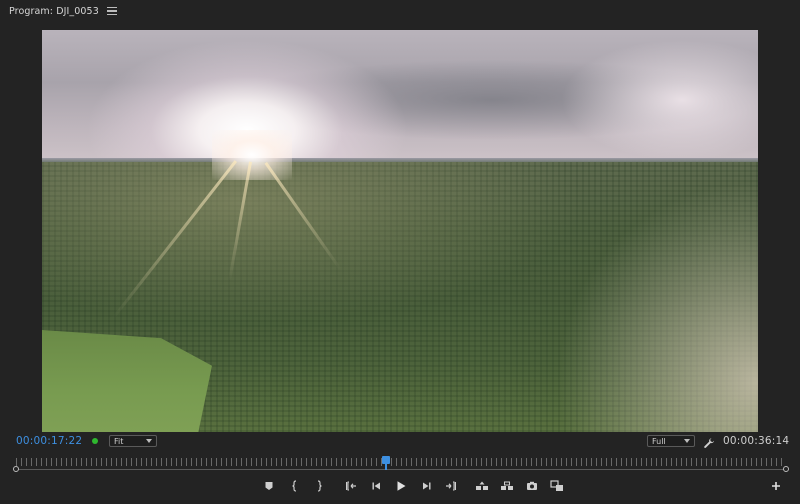 The height and width of the screenshot is (504, 800). I want to click on timeline-ruler, so click(401, 464).